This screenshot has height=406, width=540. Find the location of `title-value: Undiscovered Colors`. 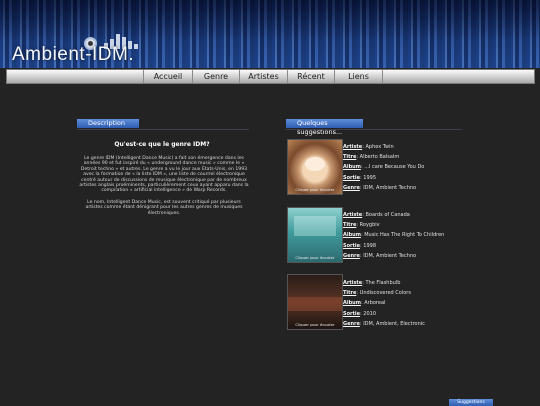

title-value: Undiscovered Colors is located at coordinates (385, 293).